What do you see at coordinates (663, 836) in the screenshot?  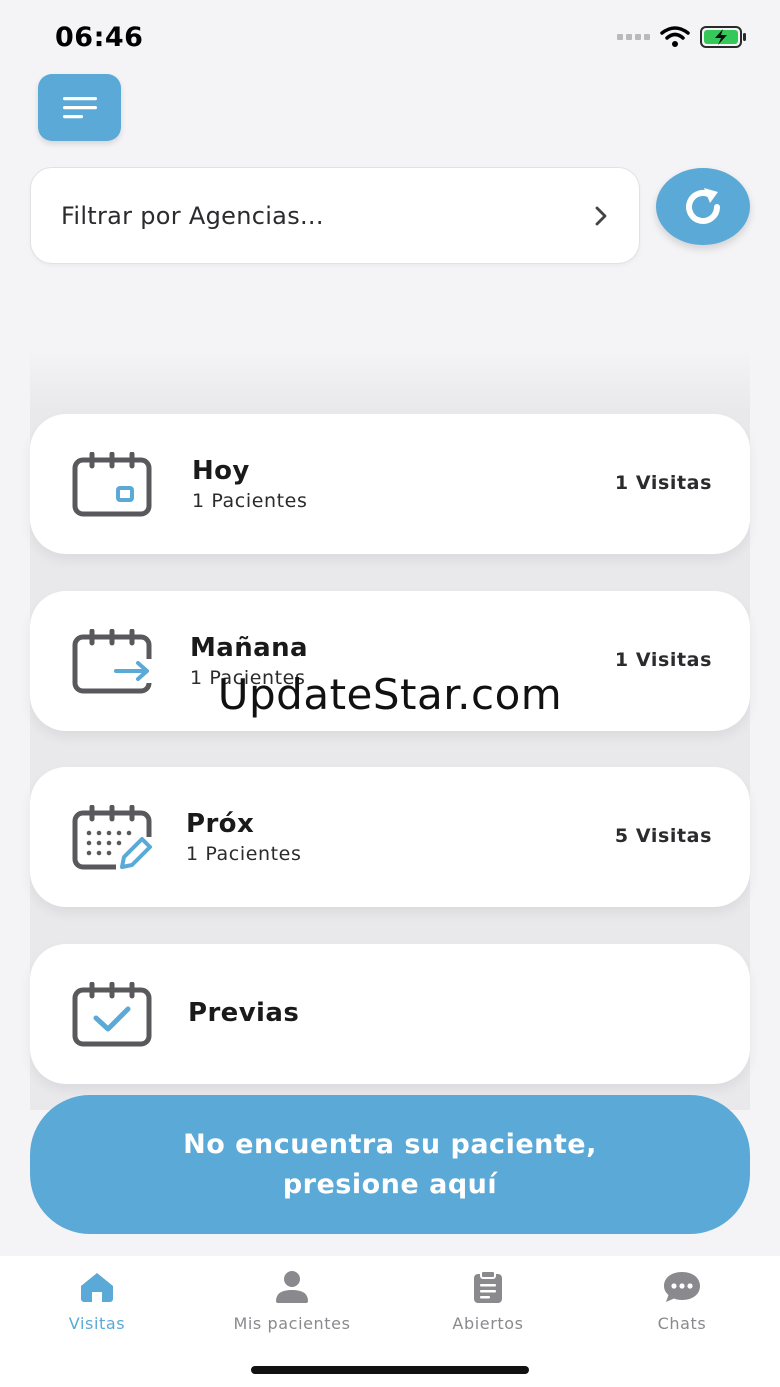 I see `card-visit-count: 5 Visitas` at bounding box center [663, 836].